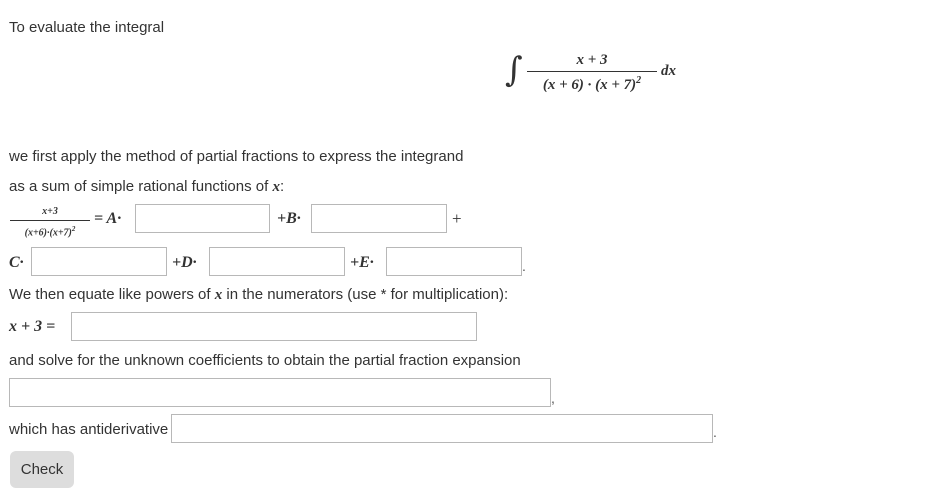  Describe the element at coordinates (48, 233) in the screenshot. I see `integrand-denominator: (x+6)·(x+7)` at that location.